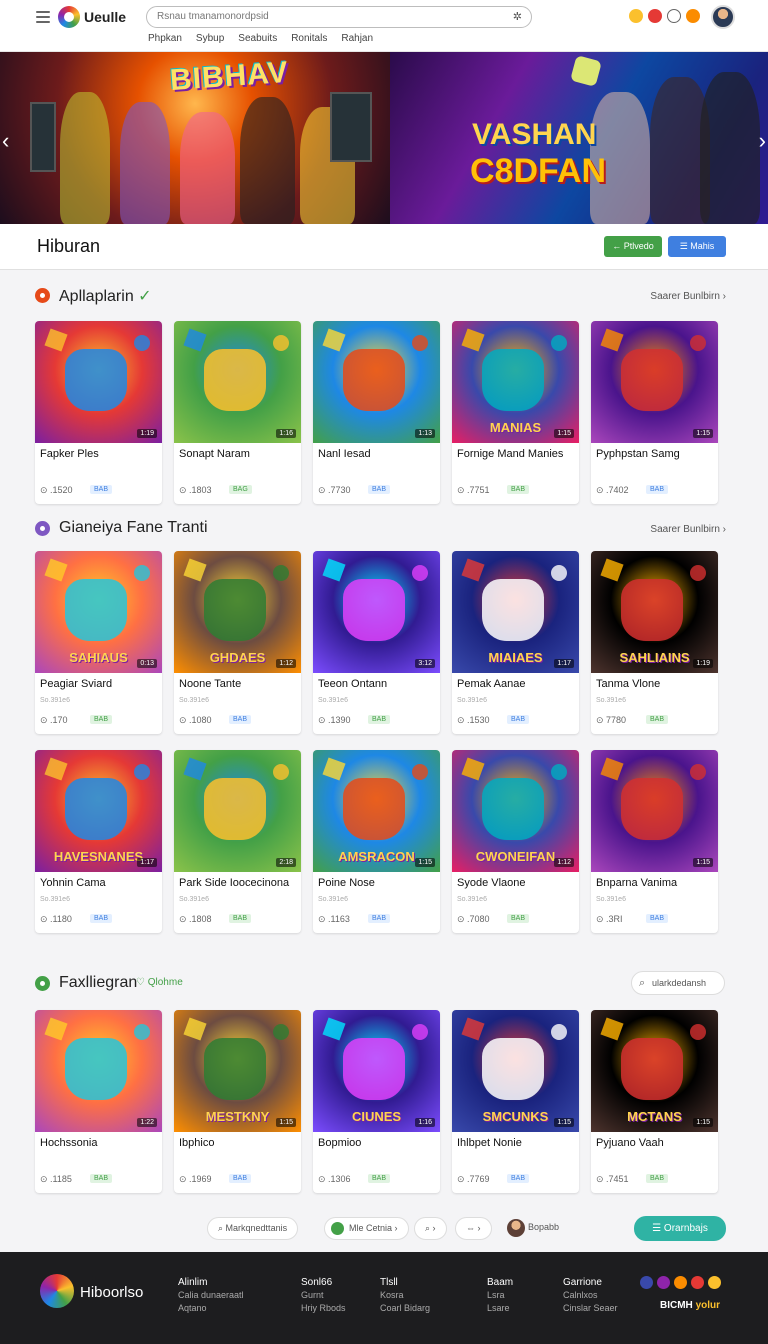  What do you see at coordinates (165, 38) in the screenshot?
I see `nav-link-1: Phpkan` at bounding box center [165, 38].